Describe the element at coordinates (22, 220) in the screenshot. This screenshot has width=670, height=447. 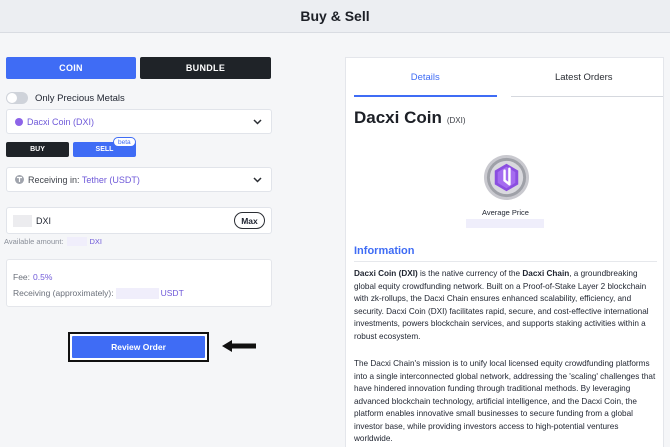
I see `amount-input` at that location.